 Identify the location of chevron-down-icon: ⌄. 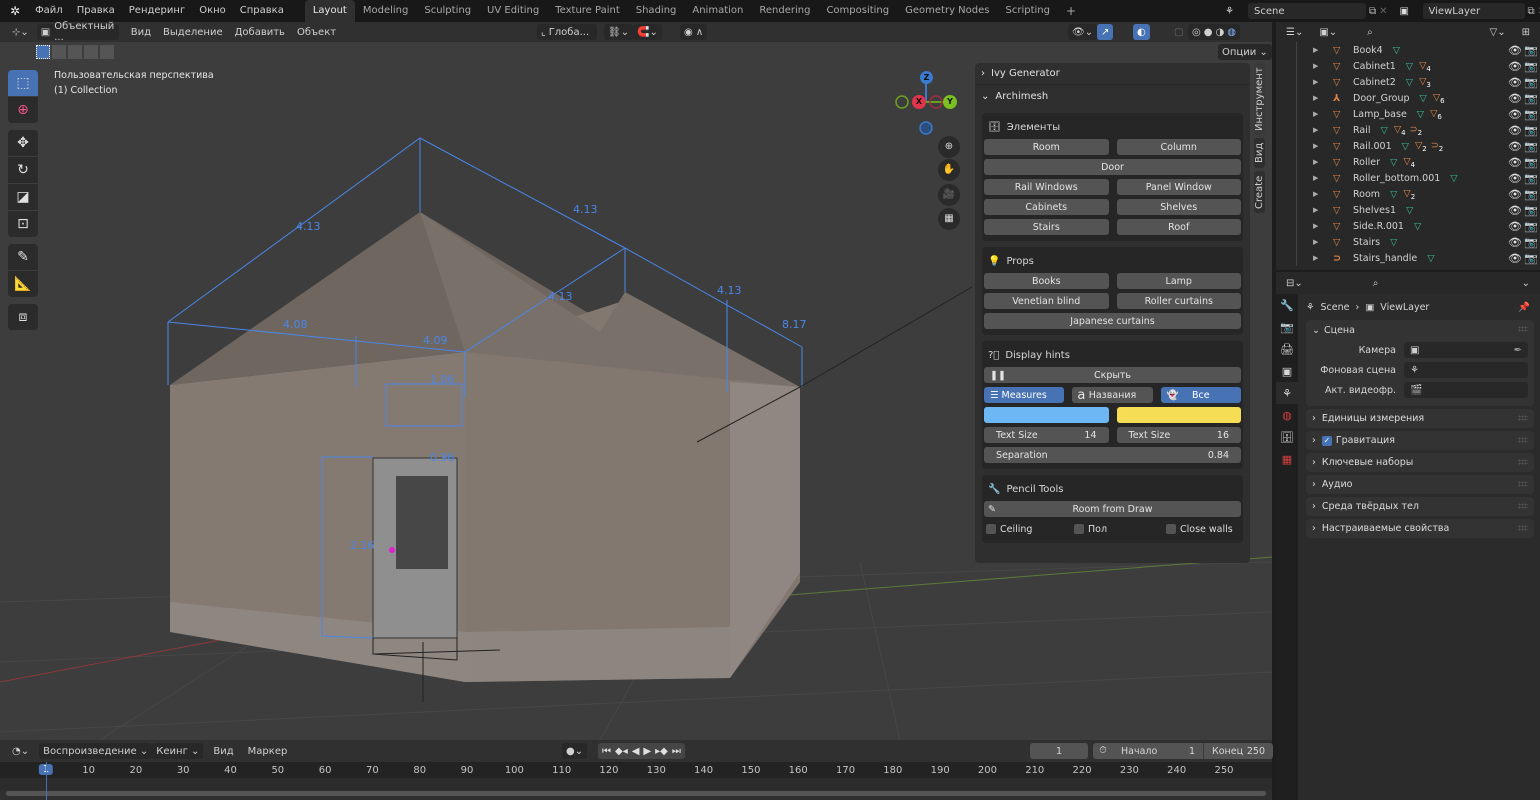
(1316, 330).